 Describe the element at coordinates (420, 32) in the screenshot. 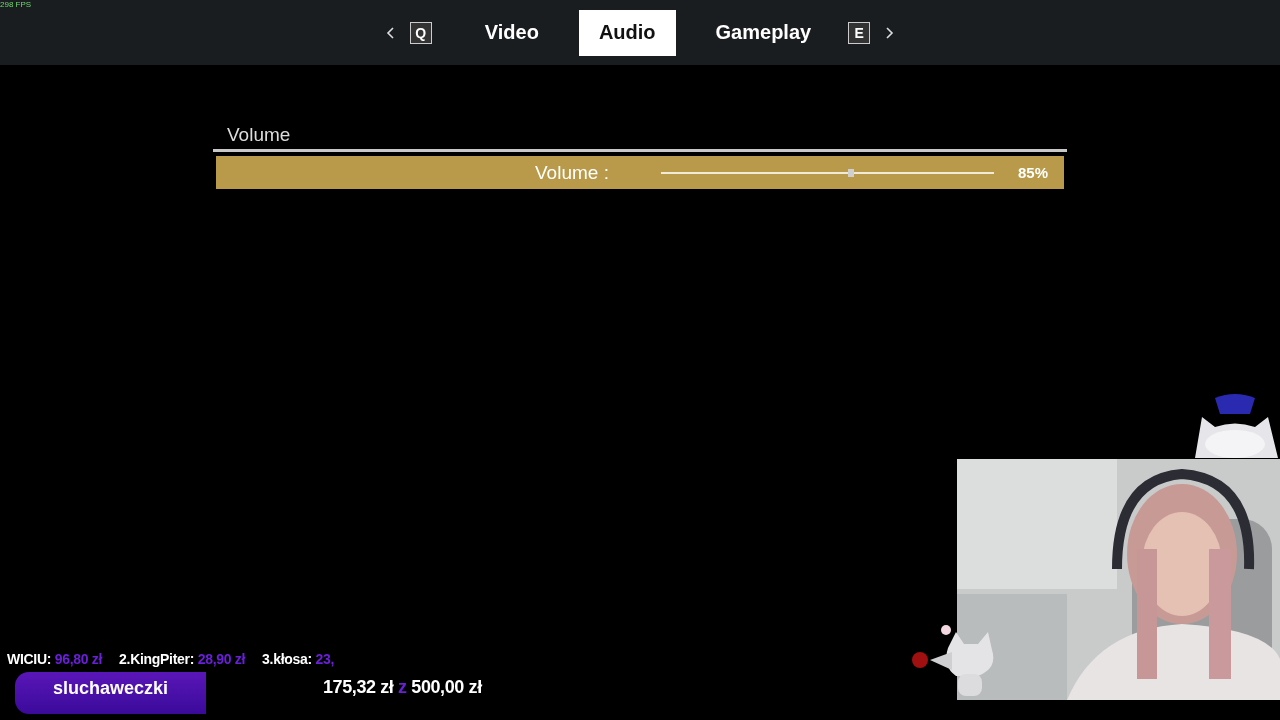

I see `key-hint: Q` at that location.